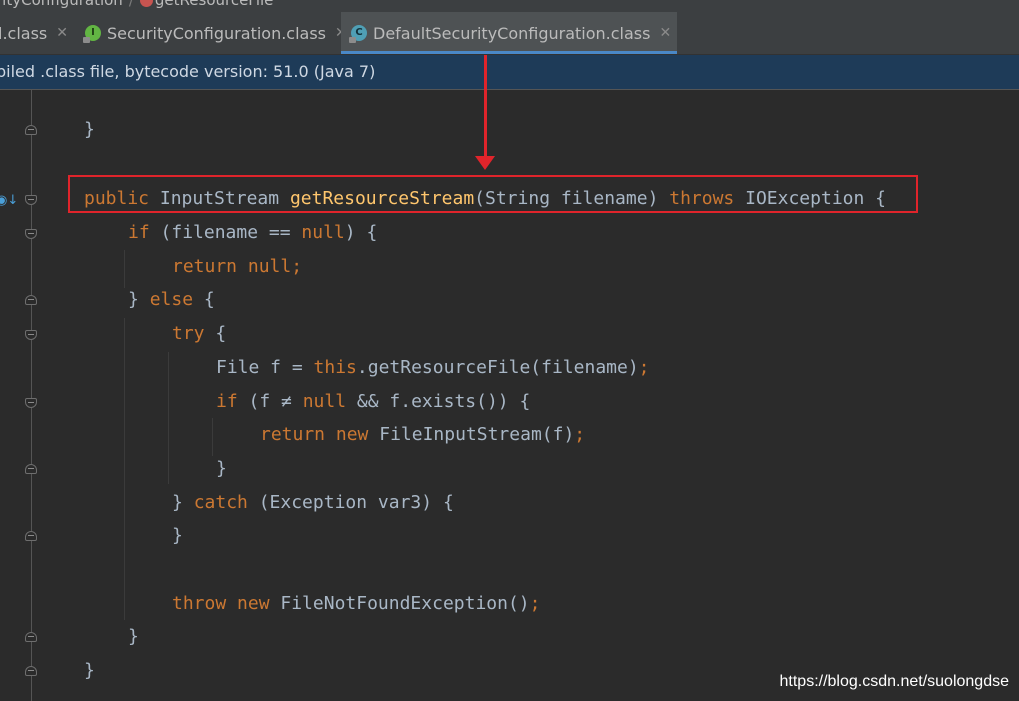 The width and height of the screenshot is (1019, 701). Describe the element at coordinates (335, 367) in the screenshot. I see `keyword-token: this` at that location.